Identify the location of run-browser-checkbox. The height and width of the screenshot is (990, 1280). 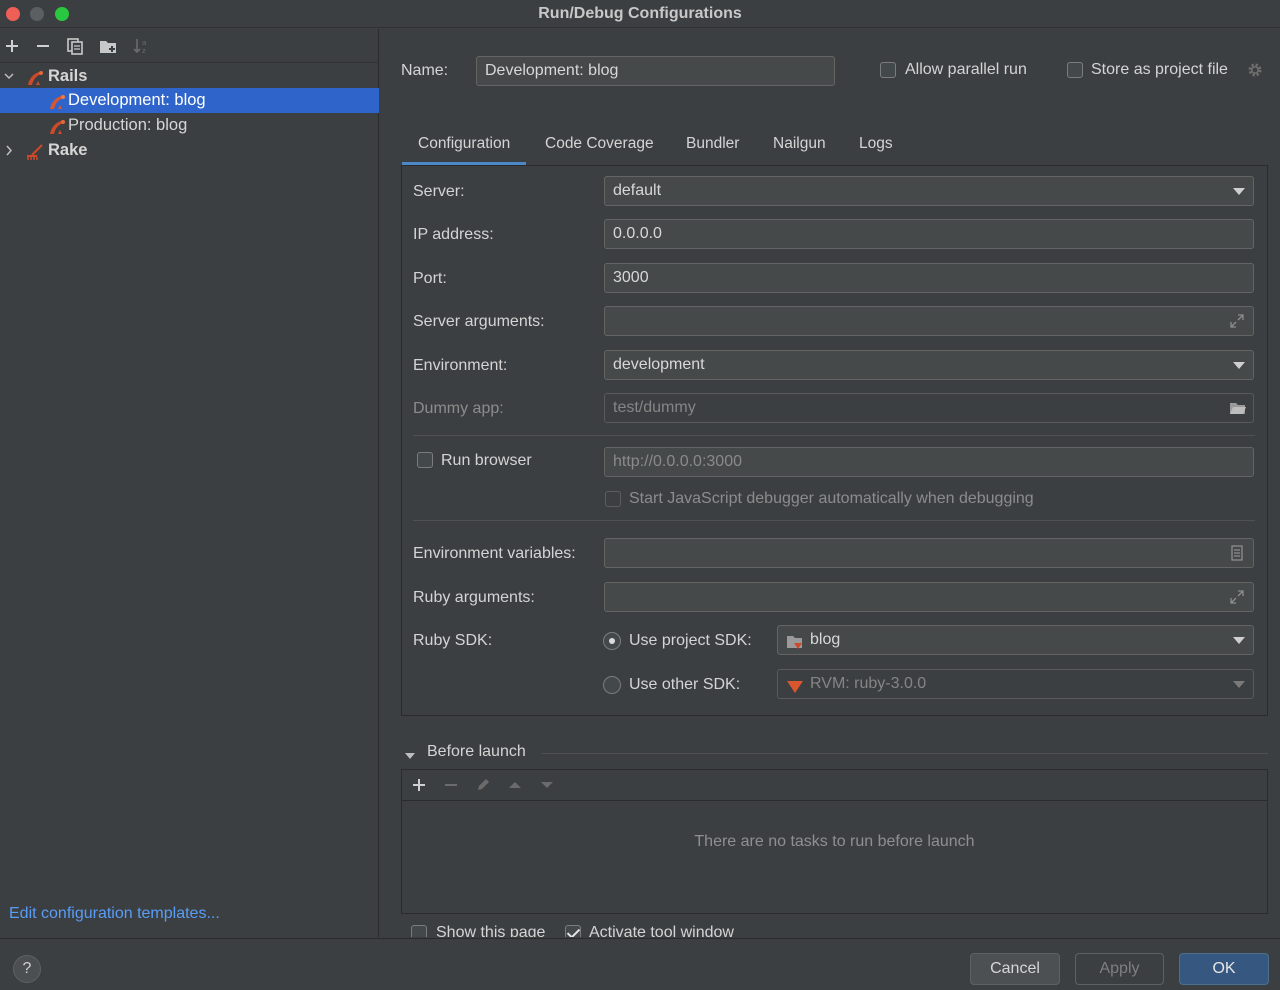
(425, 460).